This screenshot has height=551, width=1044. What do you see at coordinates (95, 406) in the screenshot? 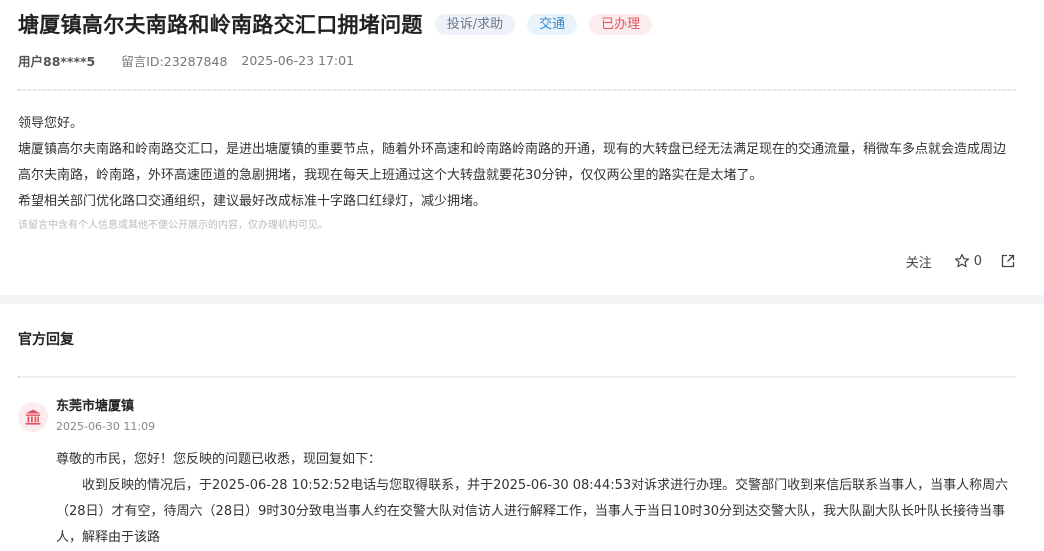
I see `org-name: 东莞市塘厦镇` at bounding box center [95, 406].